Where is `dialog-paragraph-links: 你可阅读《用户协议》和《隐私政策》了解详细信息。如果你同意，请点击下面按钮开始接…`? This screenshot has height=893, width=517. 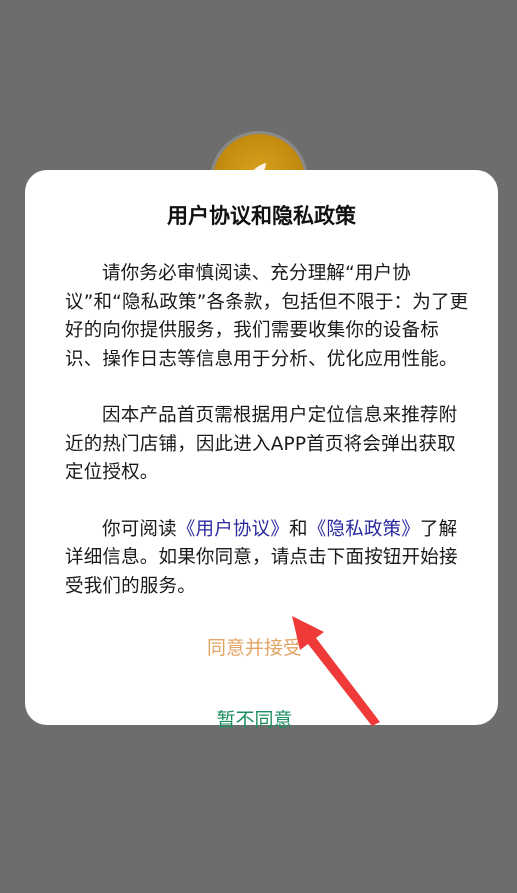 dialog-paragraph-links: 你可阅读《用户协议》和《隐私政策》了解详细信息。如果你同意，请点击下面按钮开始接… is located at coordinates (268, 559).